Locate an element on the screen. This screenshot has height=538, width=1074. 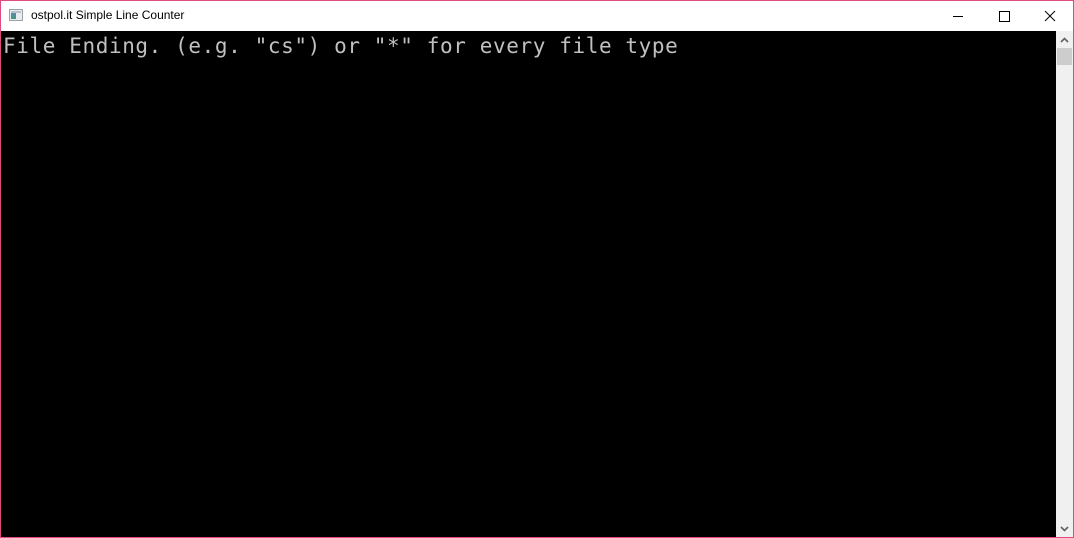
chevron-up-icon is located at coordinates (1064, 39).